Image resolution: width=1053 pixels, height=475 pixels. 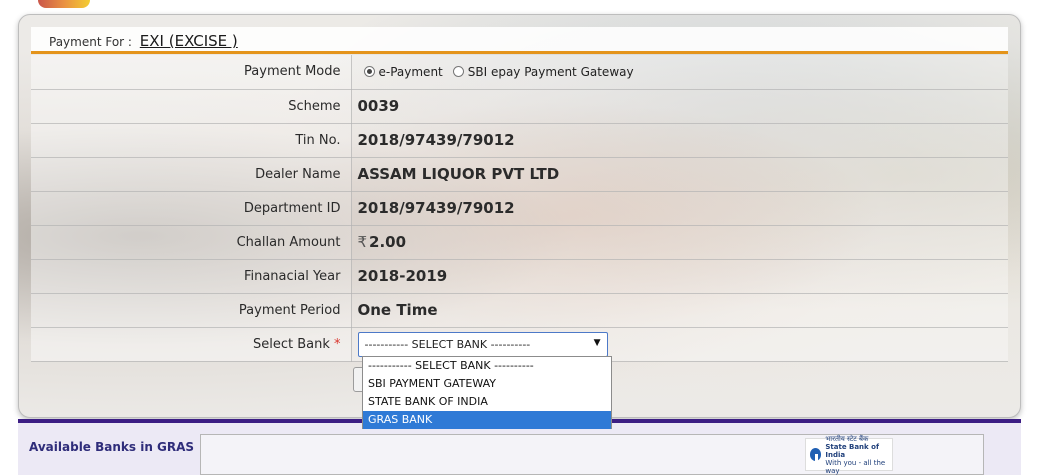 What do you see at coordinates (679, 140) in the screenshot?
I see `tin-value: 2018/97439/79012` at bounding box center [679, 140].